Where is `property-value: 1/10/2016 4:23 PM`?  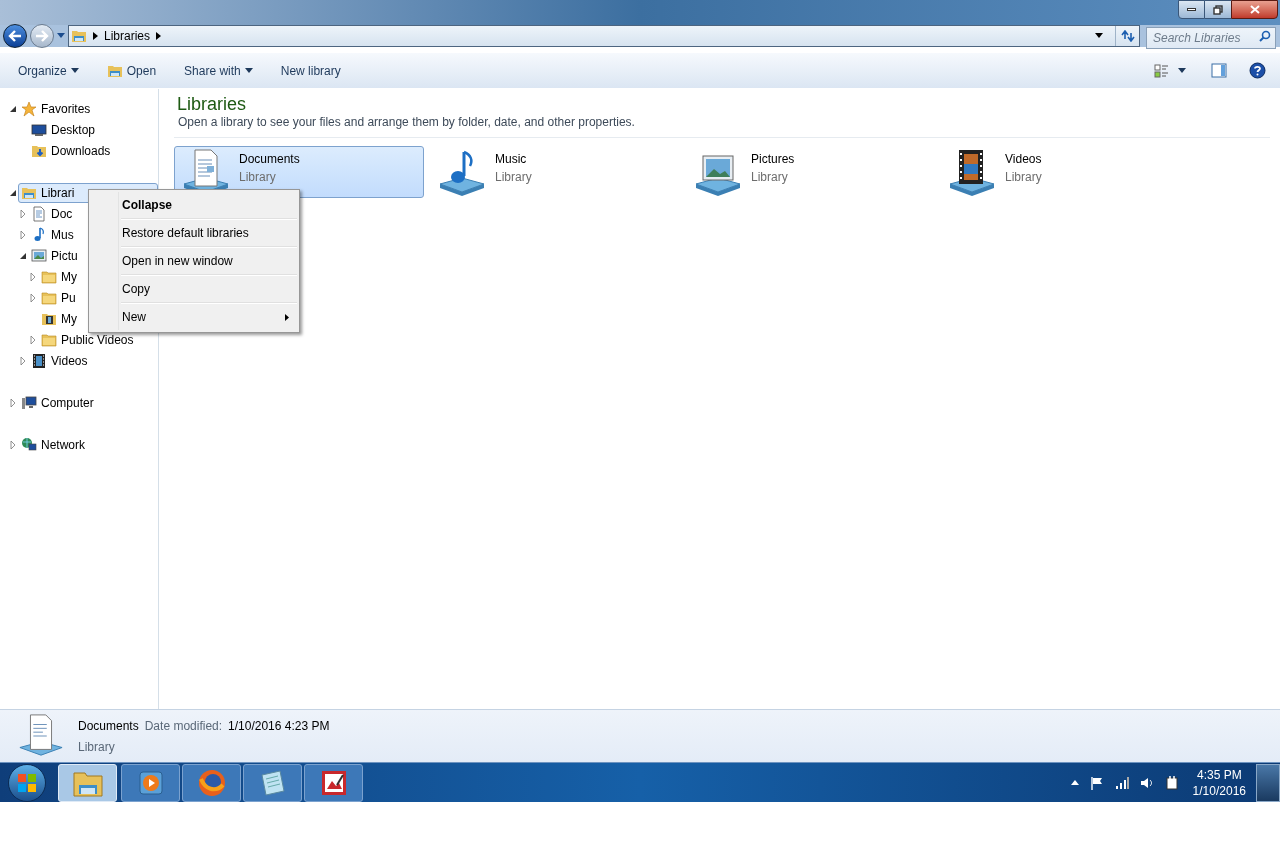
property-value: 1/10/2016 4:23 PM is located at coordinates (279, 726).